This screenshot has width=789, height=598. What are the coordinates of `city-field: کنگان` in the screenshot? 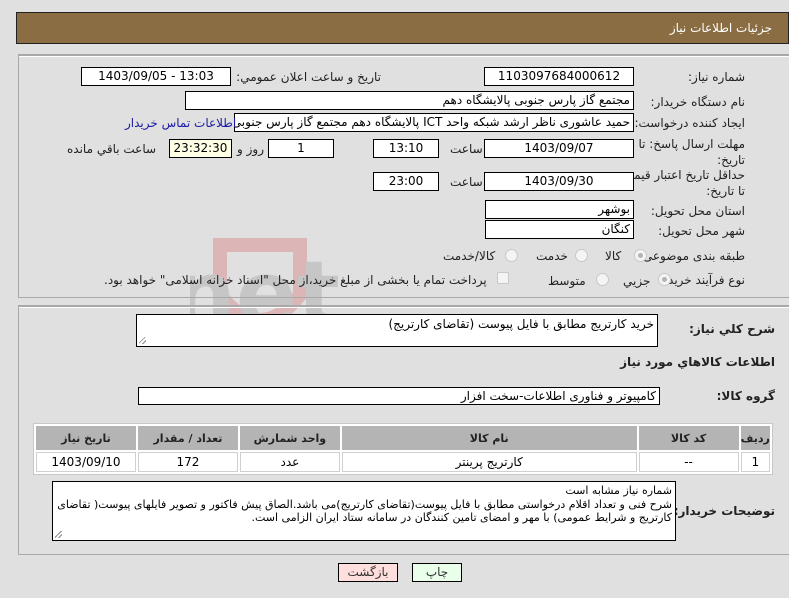 It's located at (559, 229).